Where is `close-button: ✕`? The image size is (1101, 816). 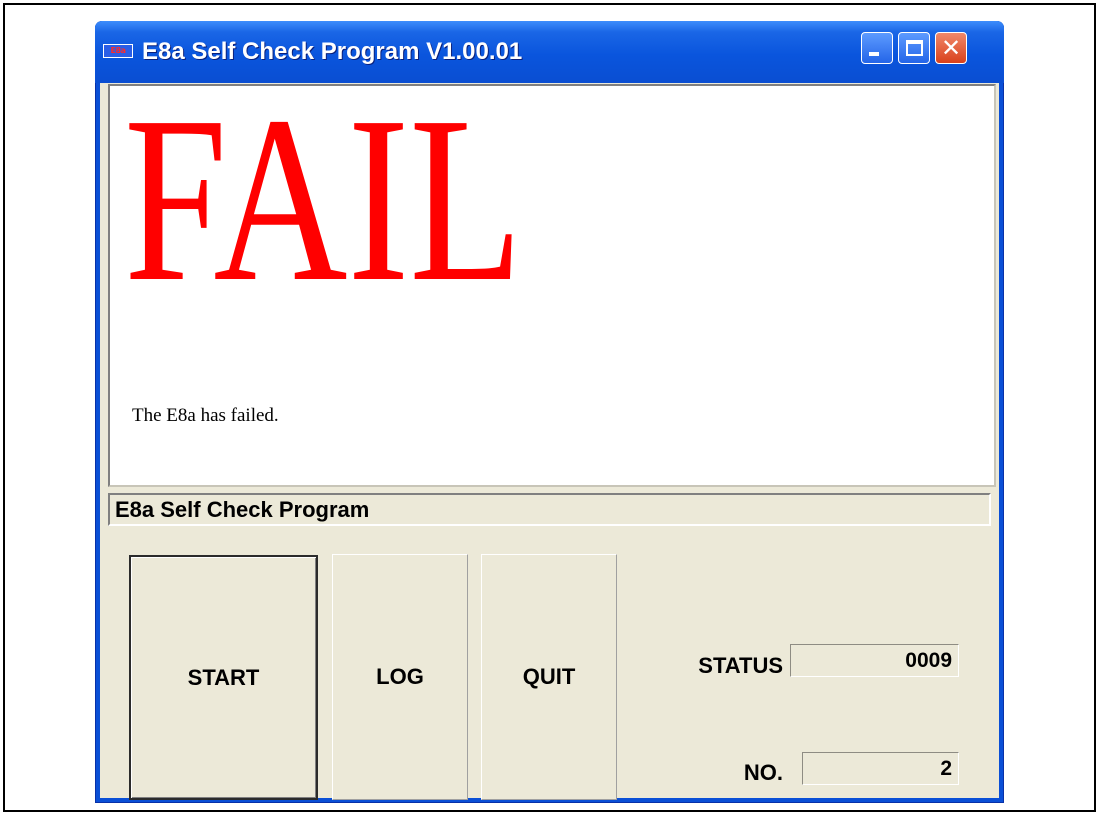
close-button: ✕ is located at coordinates (951, 48).